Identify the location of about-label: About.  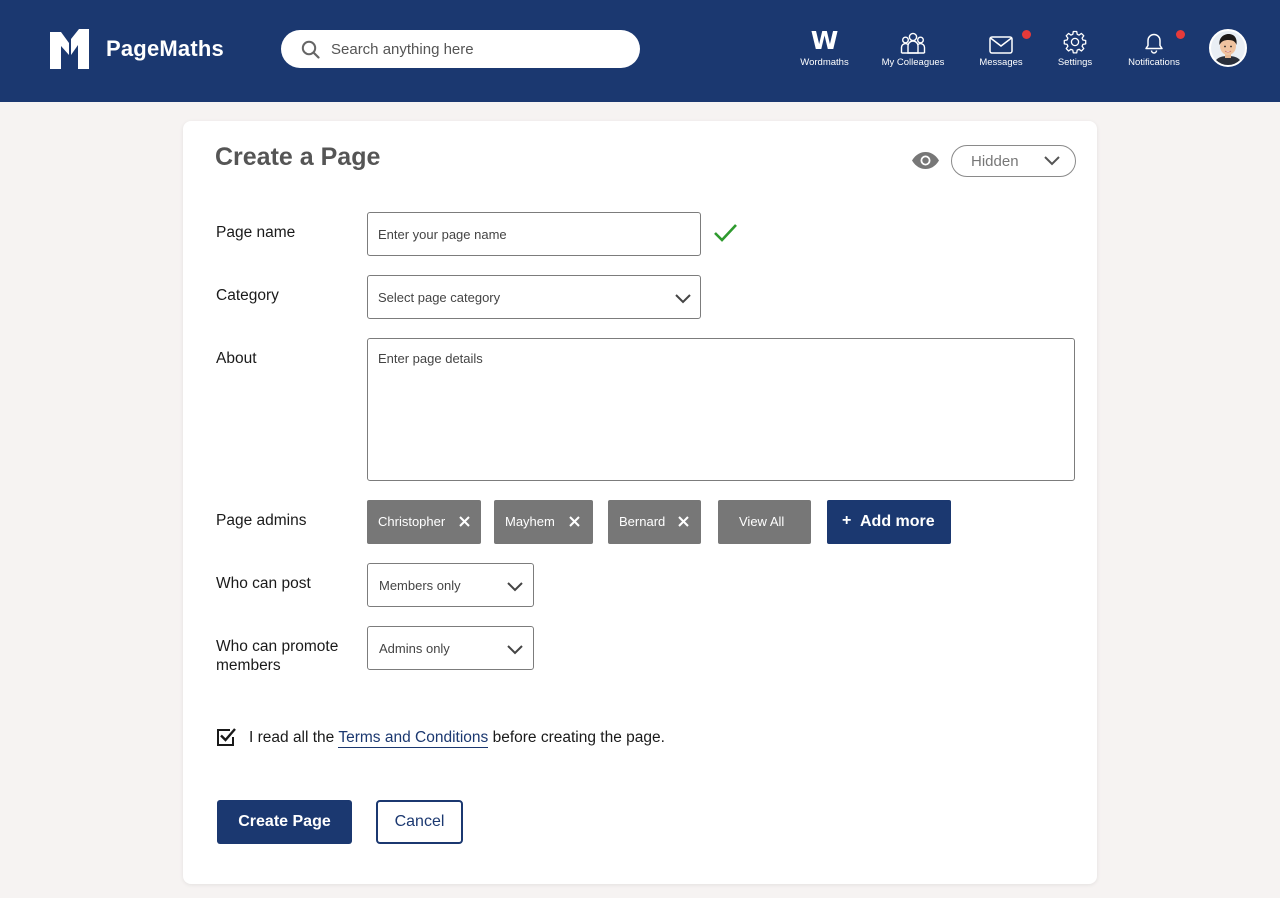
(236, 358).